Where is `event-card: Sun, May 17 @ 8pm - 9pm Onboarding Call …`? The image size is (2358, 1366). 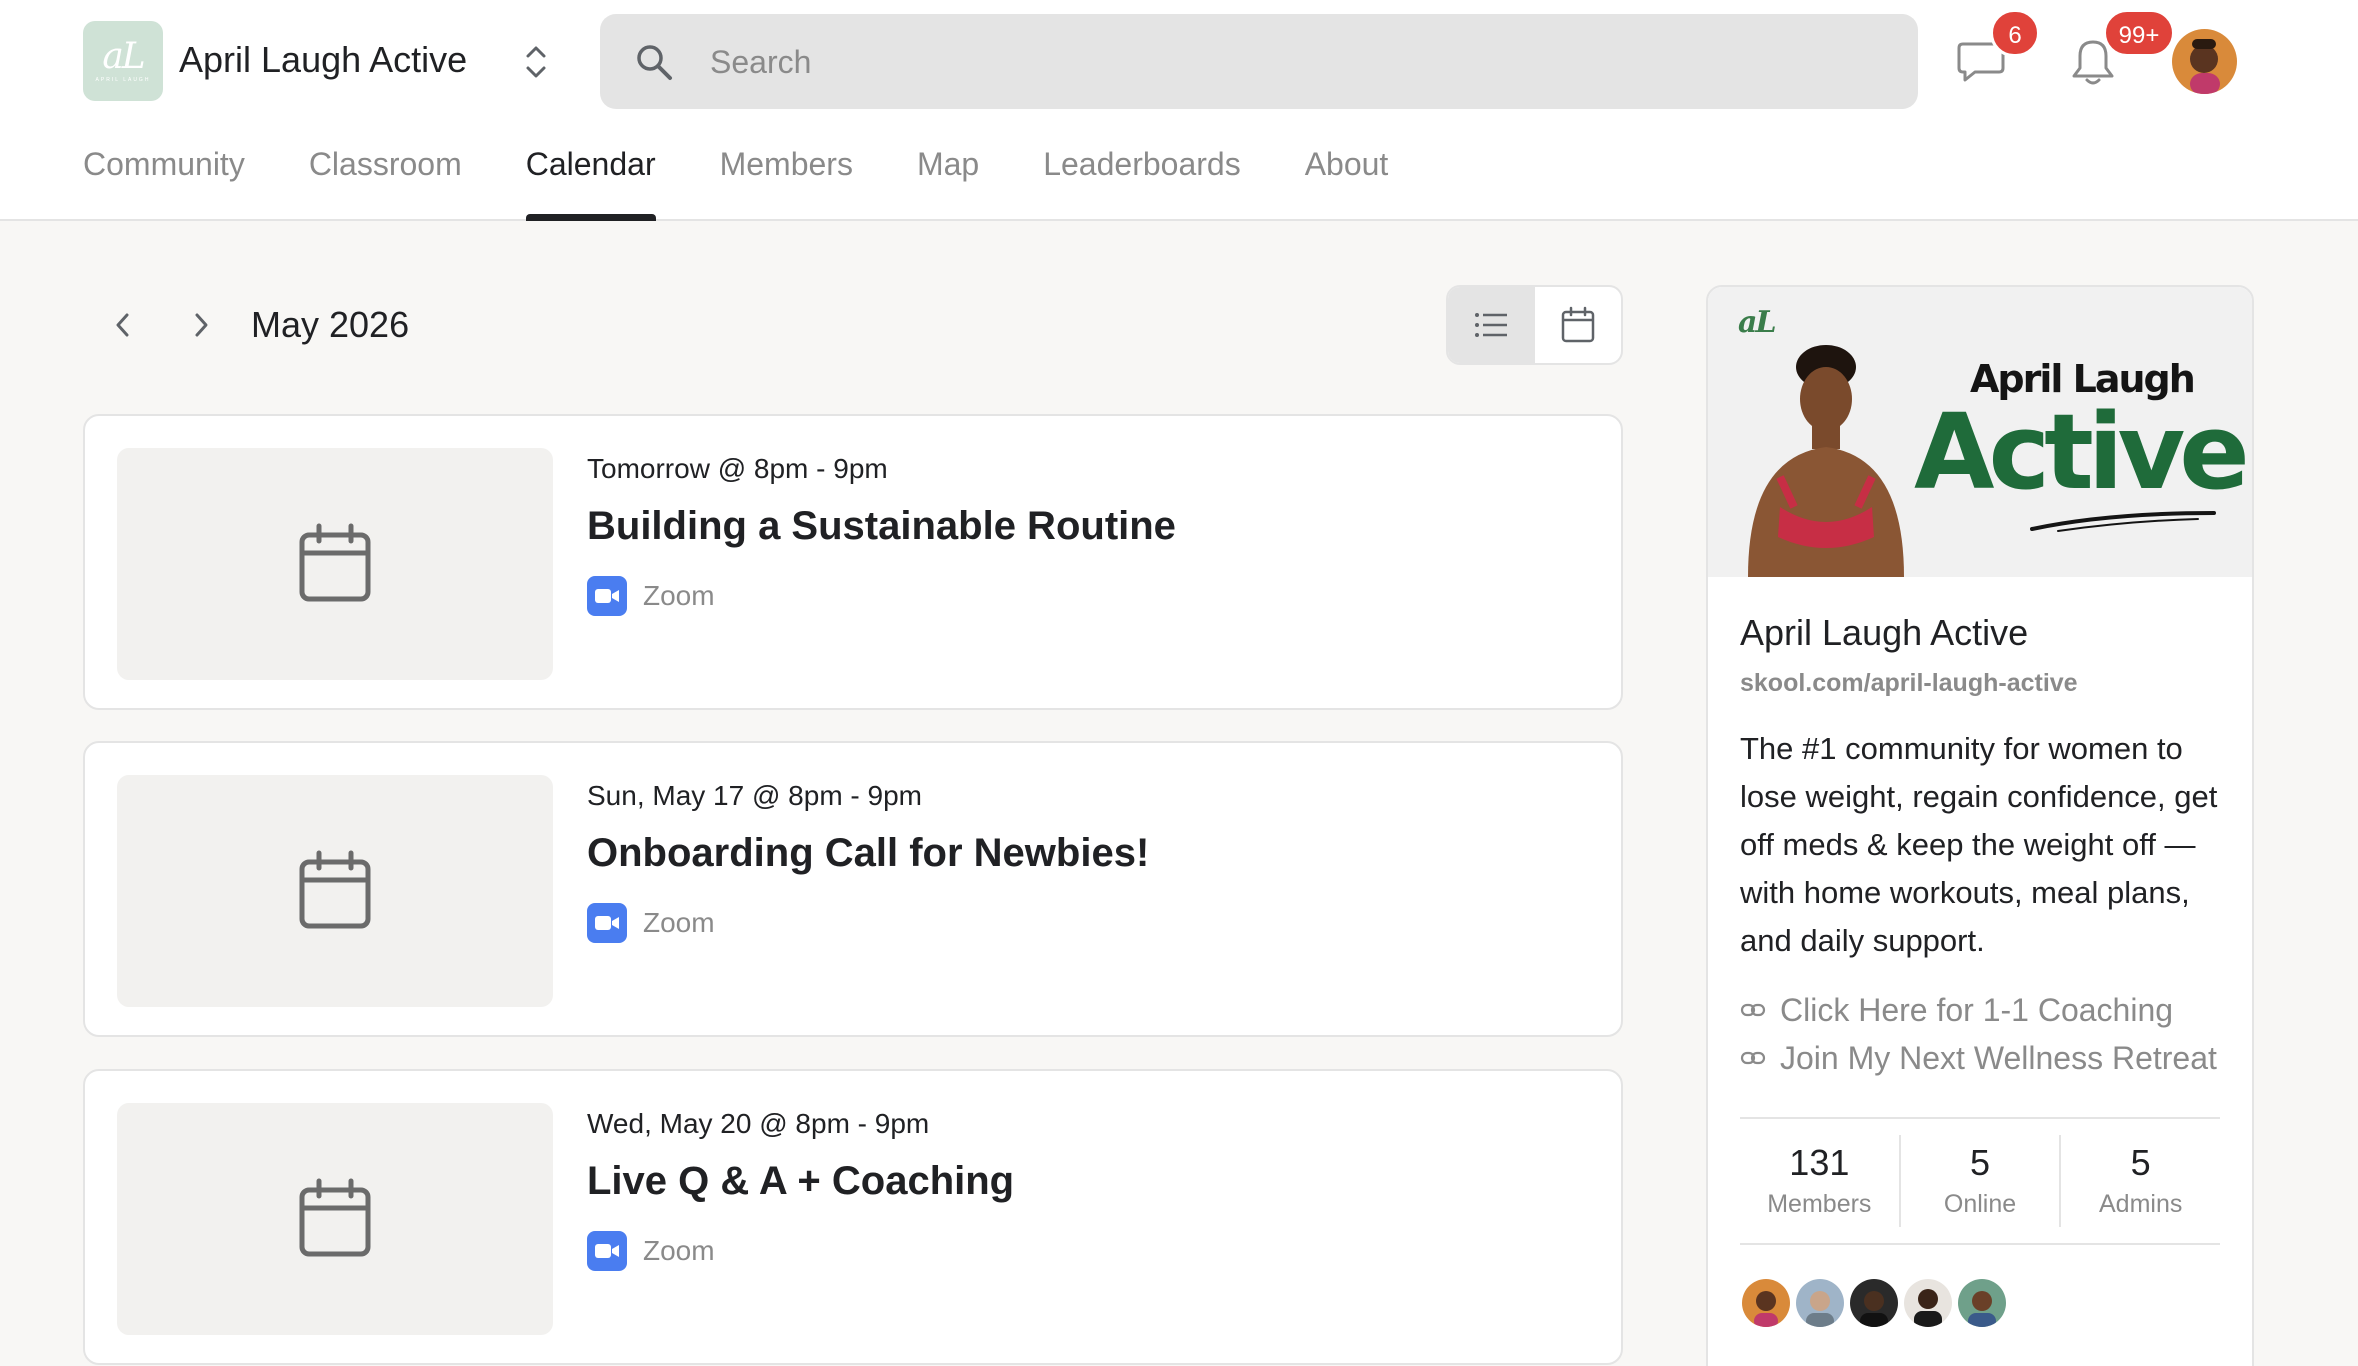 event-card: Sun, May 17 @ 8pm - 9pm Onboarding Call … is located at coordinates (853, 889).